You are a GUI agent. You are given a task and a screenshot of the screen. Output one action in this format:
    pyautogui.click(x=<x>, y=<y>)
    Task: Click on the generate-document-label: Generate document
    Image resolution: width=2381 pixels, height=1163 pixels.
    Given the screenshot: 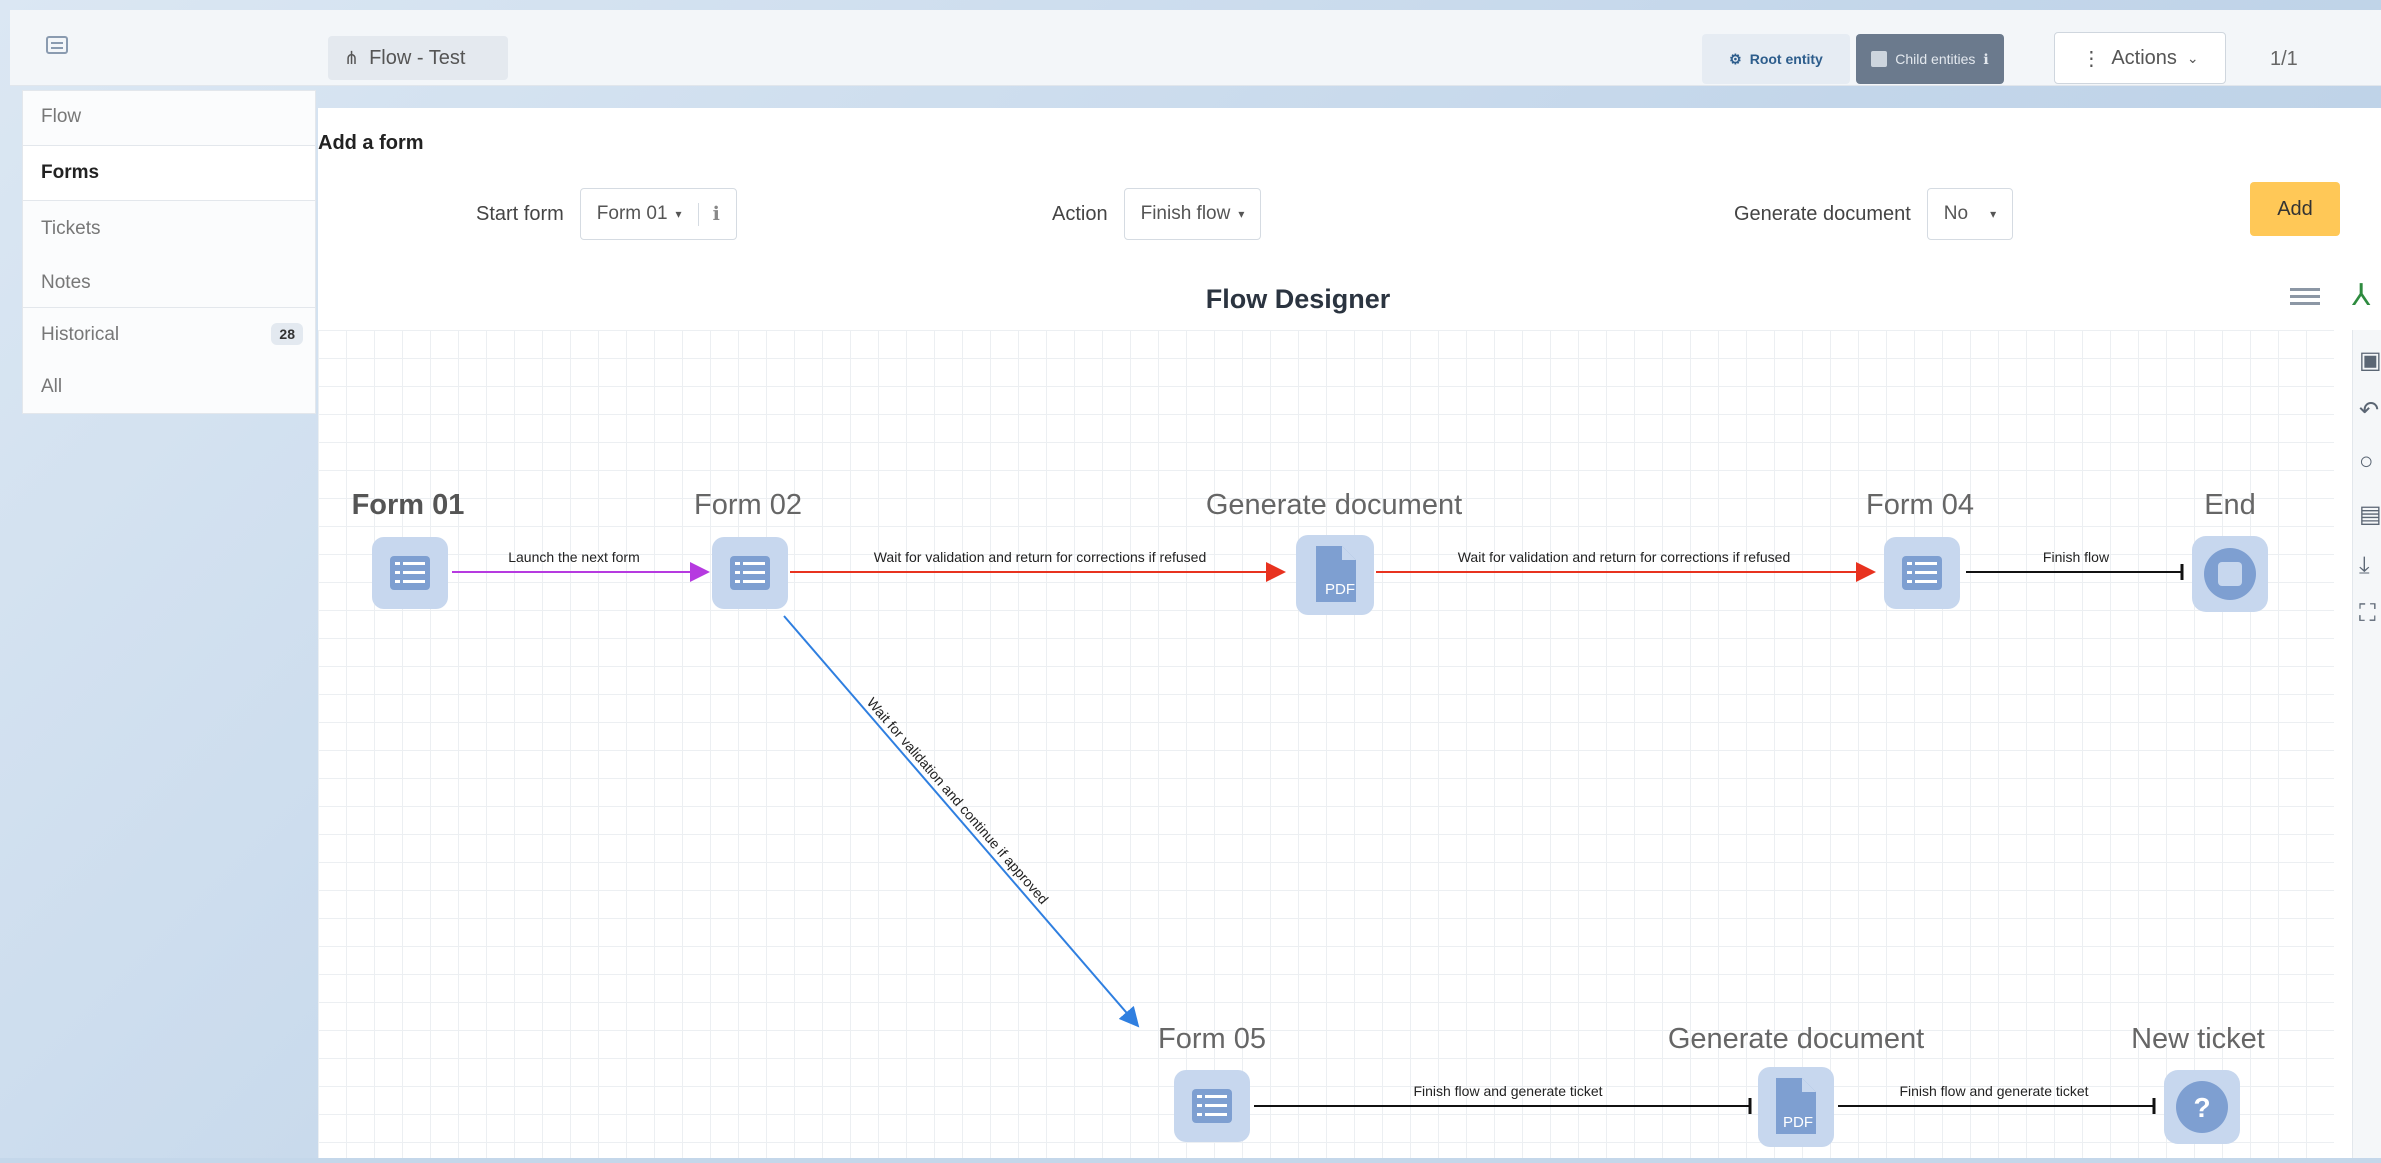 What is the action you would take?
    pyautogui.click(x=1822, y=213)
    